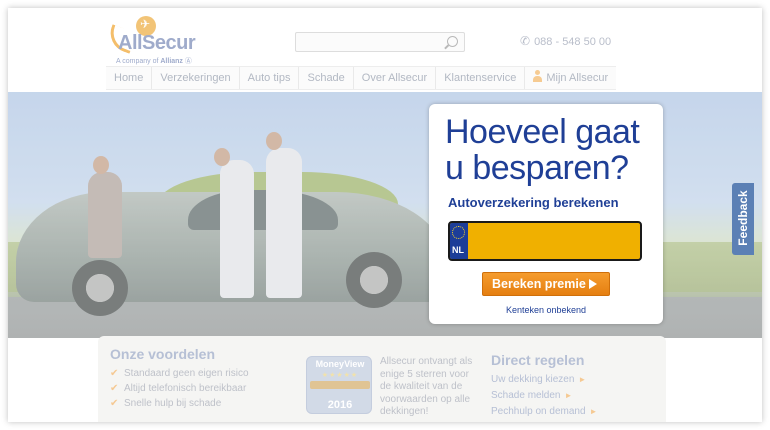  What do you see at coordinates (542, 150) in the screenshot?
I see `calculator-title: Hoeveel gaat u besparen?` at bounding box center [542, 150].